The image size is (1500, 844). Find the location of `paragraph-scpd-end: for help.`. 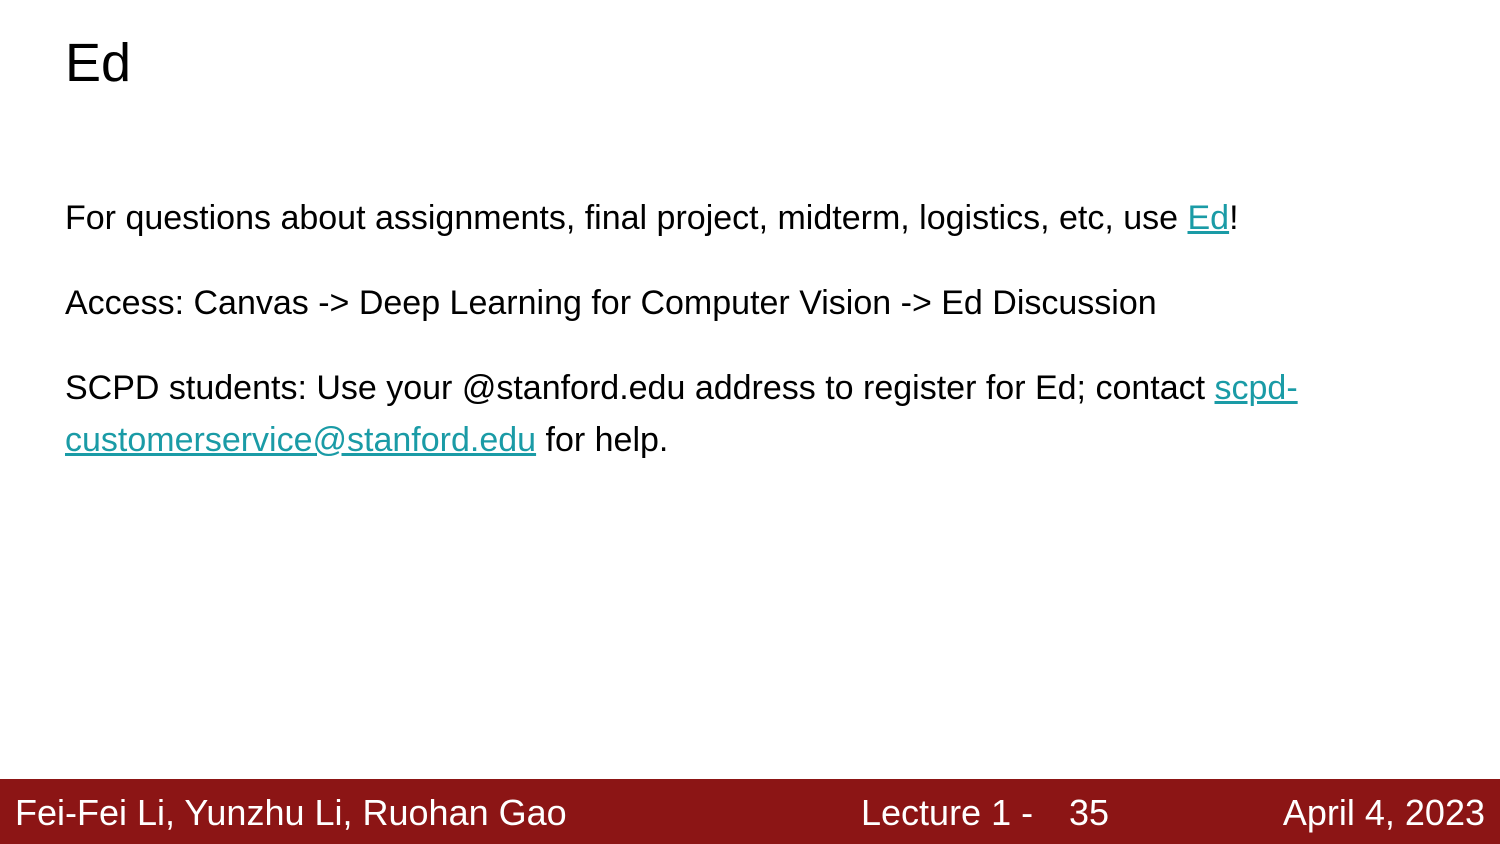

paragraph-scpd-end: for help. is located at coordinates (602, 440).